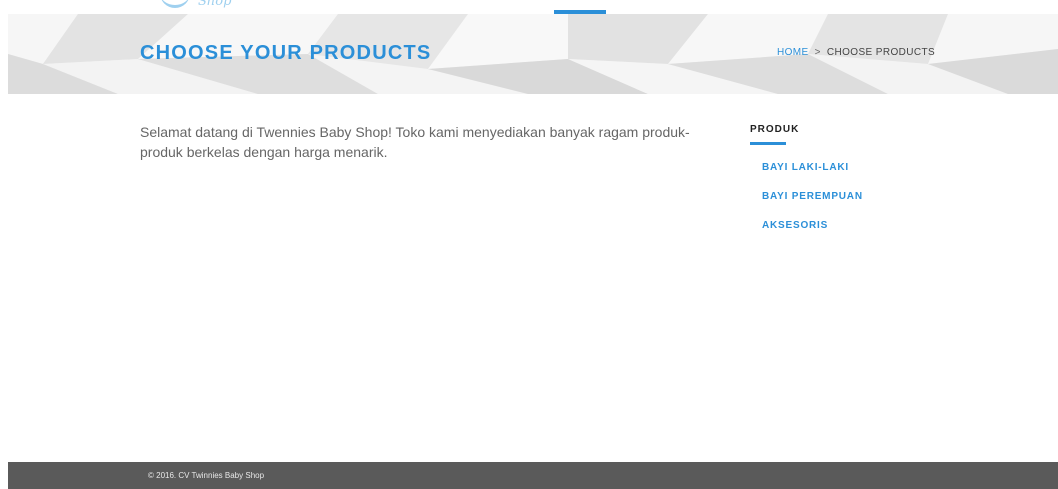 Image resolution: width=1058 pixels, height=489 pixels. Describe the element at coordinates (286, 53) in the screenshot. I see `page-title: CHOOSE YOUR PRODUCTS` at that location.